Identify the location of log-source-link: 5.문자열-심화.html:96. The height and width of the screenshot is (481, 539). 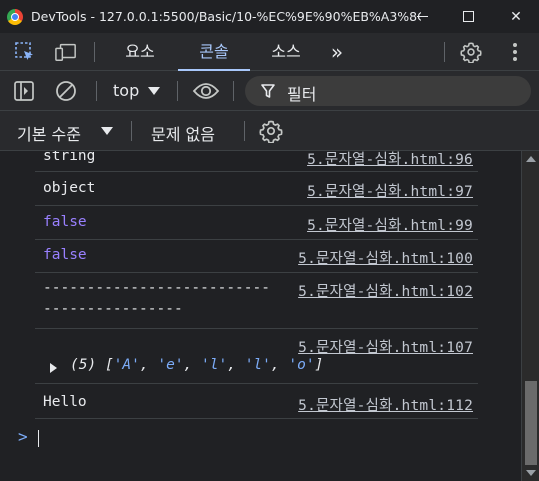
(390, 160).